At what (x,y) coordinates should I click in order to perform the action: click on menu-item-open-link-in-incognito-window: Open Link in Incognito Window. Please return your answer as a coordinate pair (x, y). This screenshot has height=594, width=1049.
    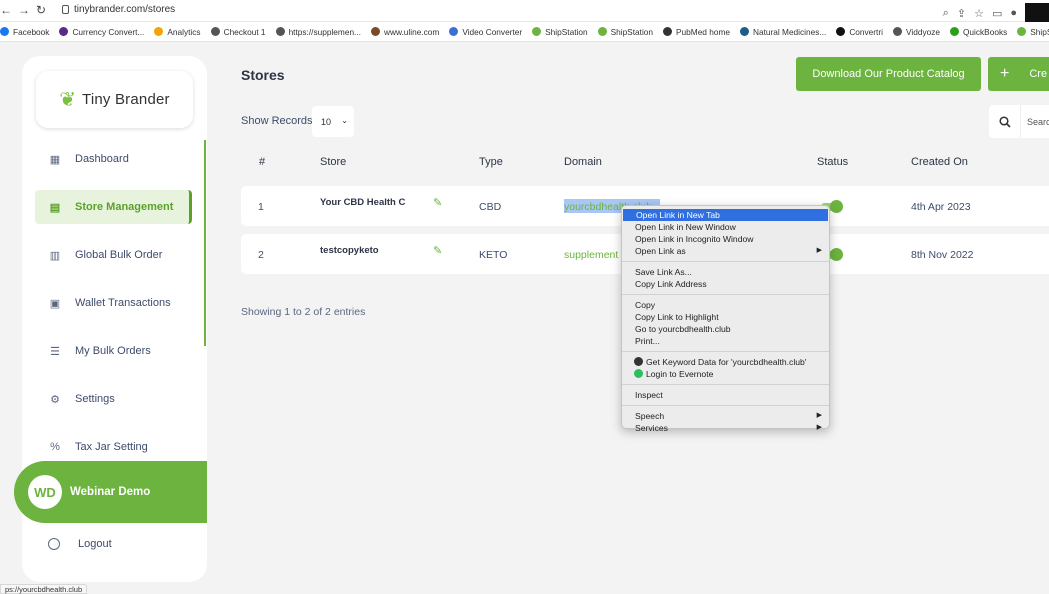
    Looking at the image, I should click on (725, 239).